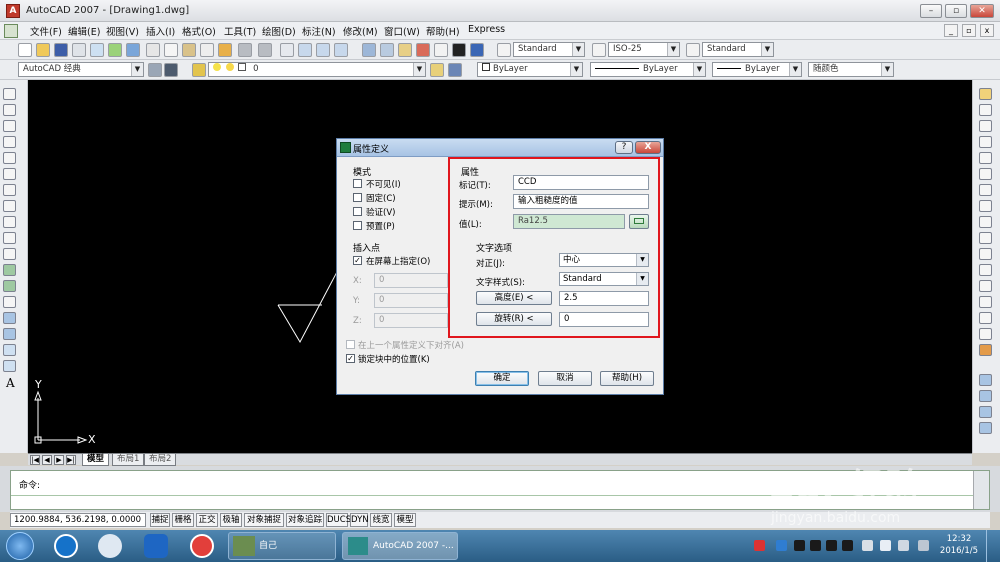  What do you see at coordinates (931, 11) in the screenshot?
I see `minimize-button: –` at bounding box center [931, 11].